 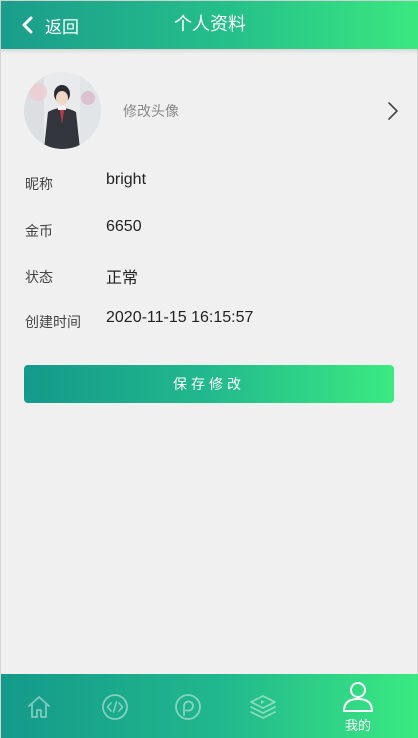 What do you see at coordinates (122, 278) in the screenshot?
I see `status-value: 正常` at bounding box center [122, 278].